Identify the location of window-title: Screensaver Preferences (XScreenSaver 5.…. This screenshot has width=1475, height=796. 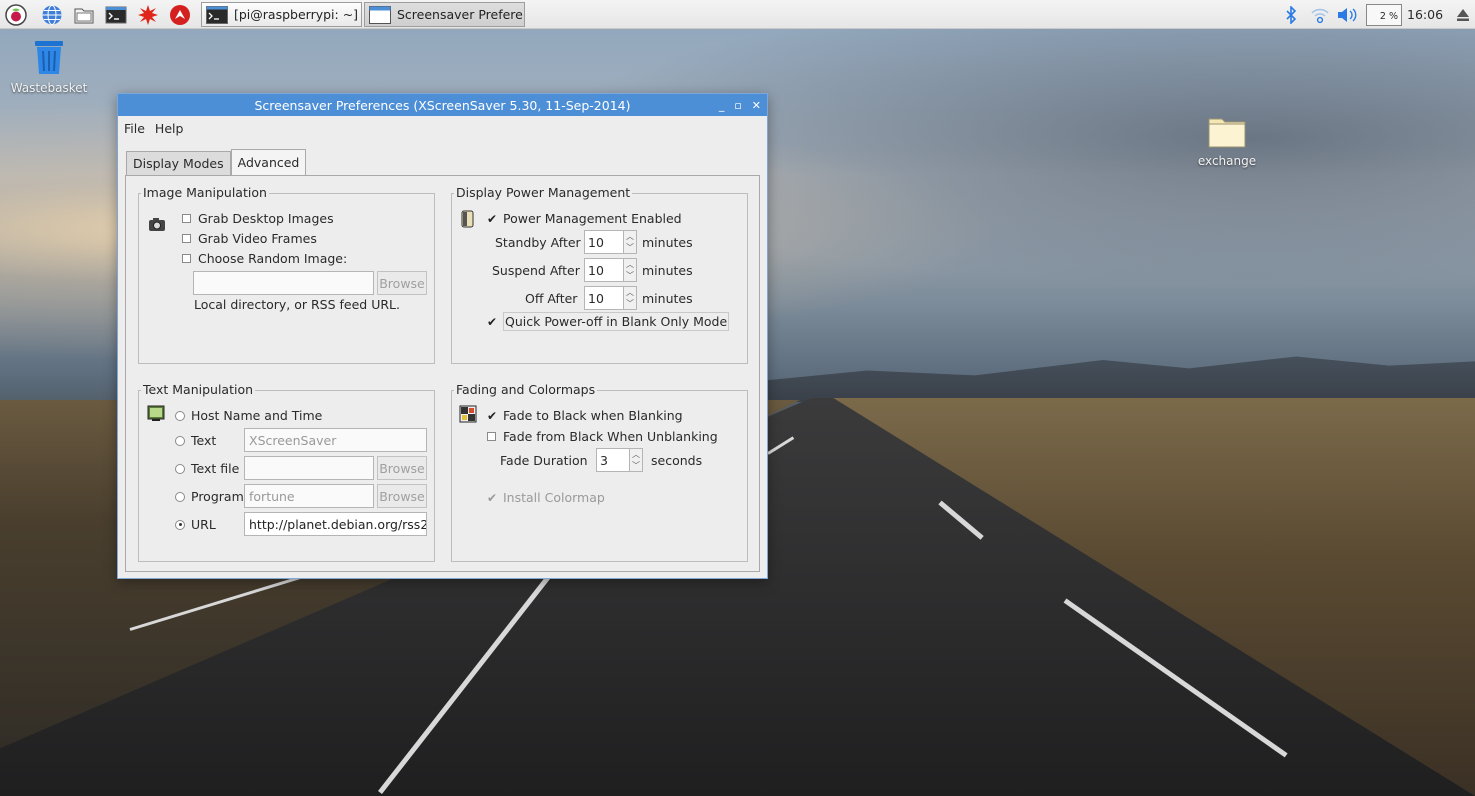
(442, 105).